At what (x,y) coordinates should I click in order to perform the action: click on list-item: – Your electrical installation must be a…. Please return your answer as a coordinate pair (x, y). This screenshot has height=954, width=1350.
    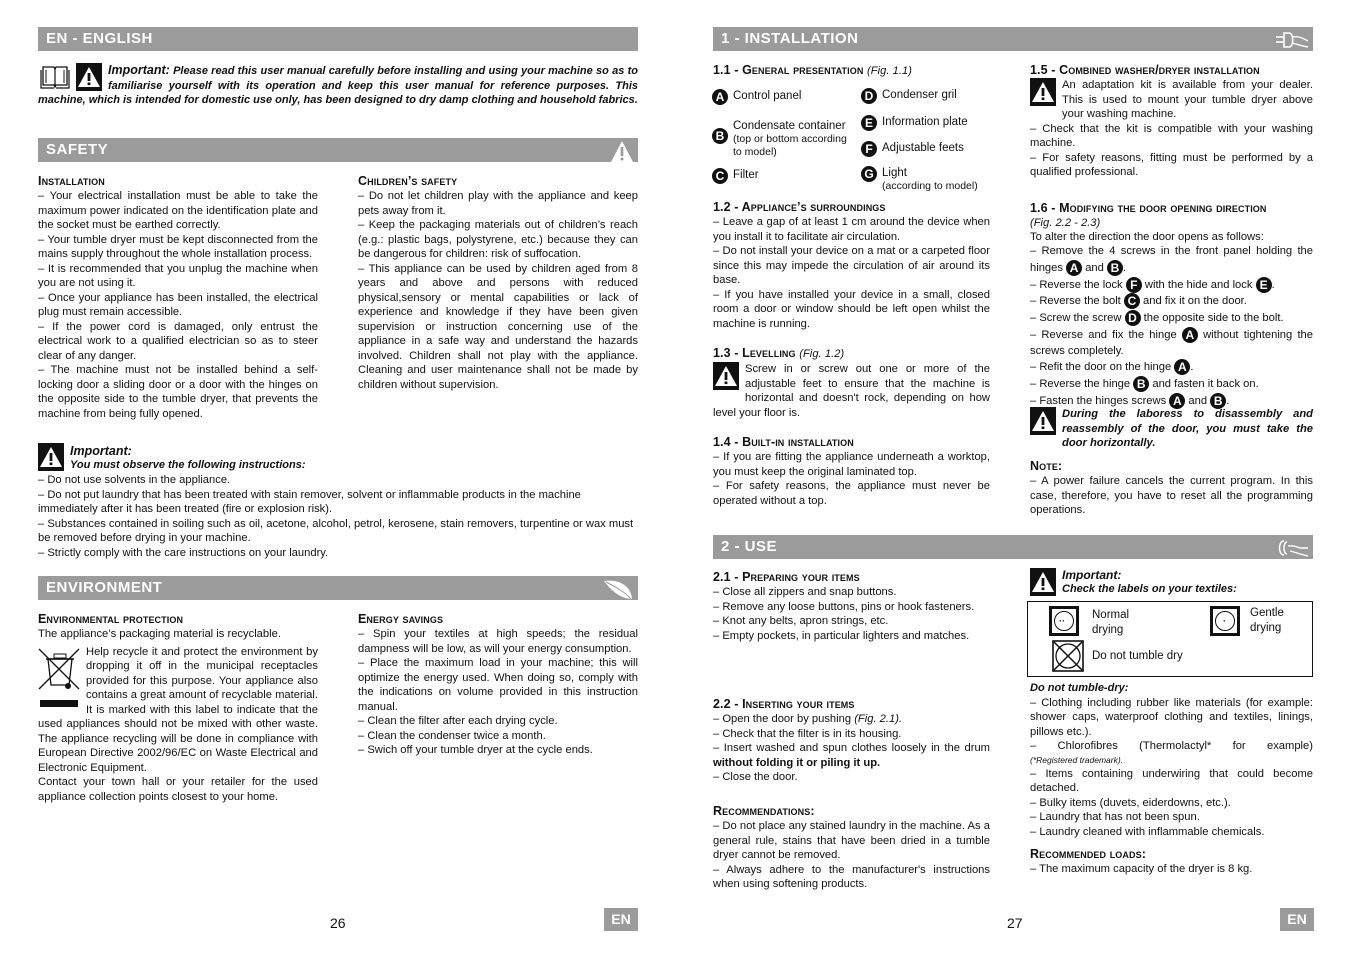
    Looking at the image, I should click on (178, 210).